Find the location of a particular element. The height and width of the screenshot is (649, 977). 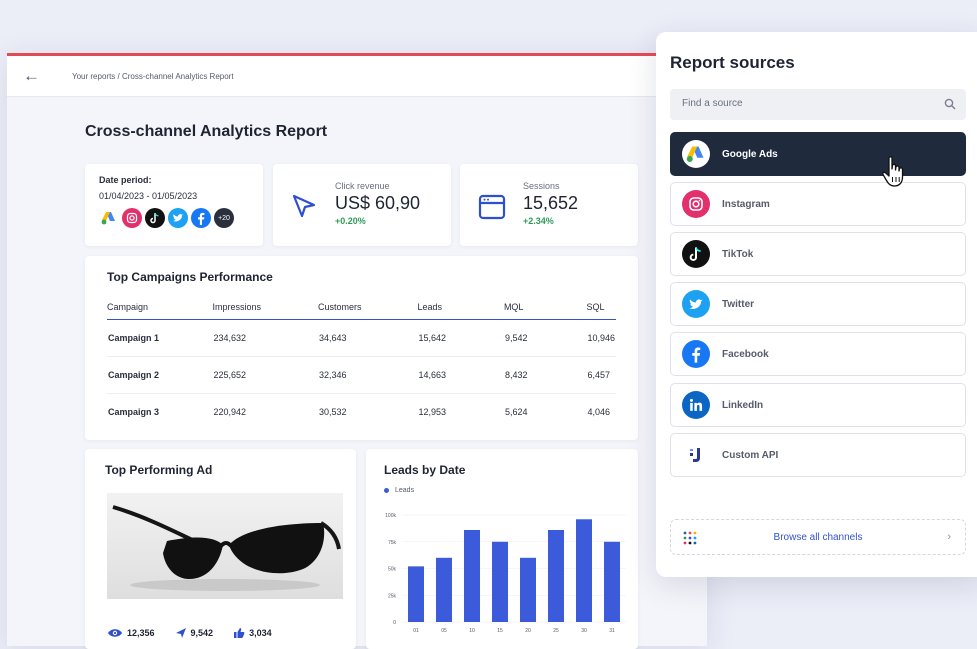

table-cell: 12,953 is located at coordinates (432, 412).